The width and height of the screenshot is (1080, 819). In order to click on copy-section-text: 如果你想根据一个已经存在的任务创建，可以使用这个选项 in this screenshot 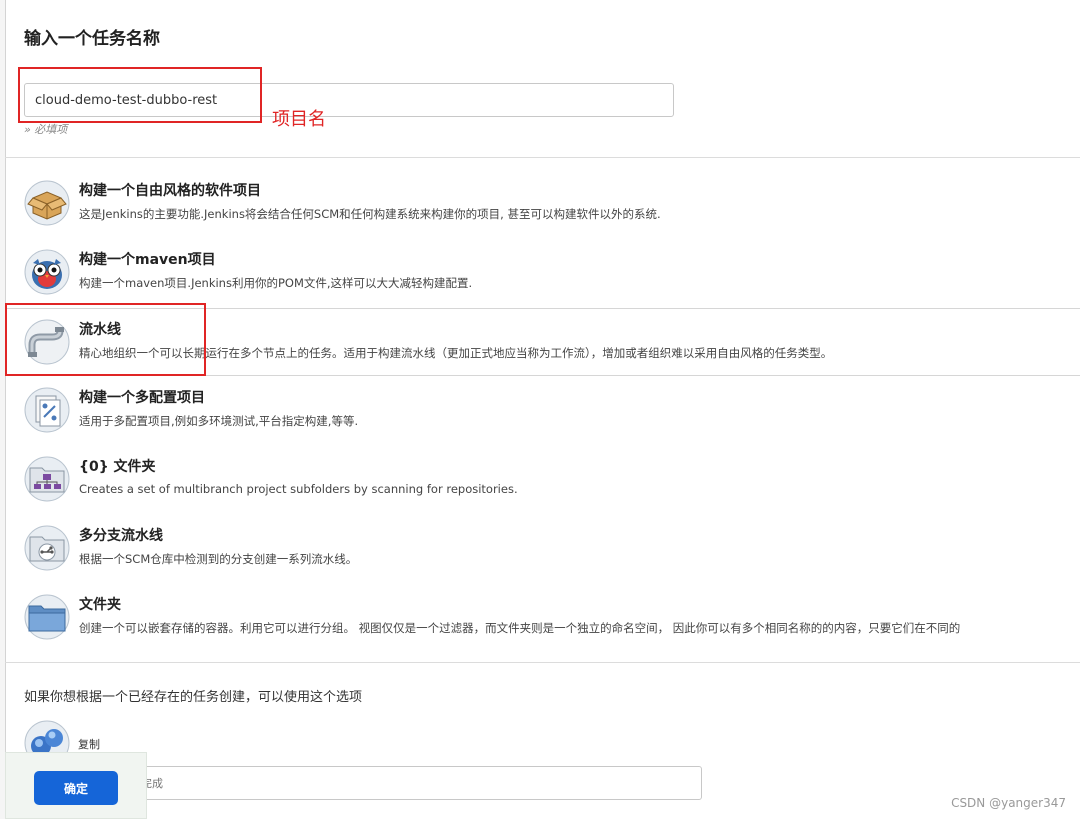, I will do `click(193, 697)`.